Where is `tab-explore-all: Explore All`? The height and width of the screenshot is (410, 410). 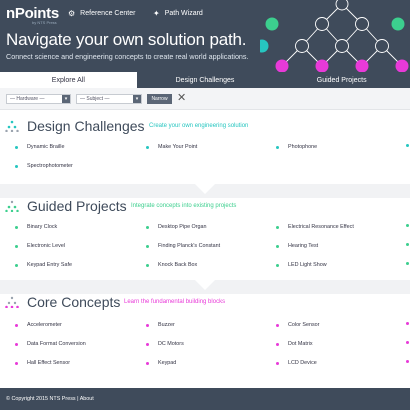 tab-explore-all: Explore All is located at coordinates (68, 80).